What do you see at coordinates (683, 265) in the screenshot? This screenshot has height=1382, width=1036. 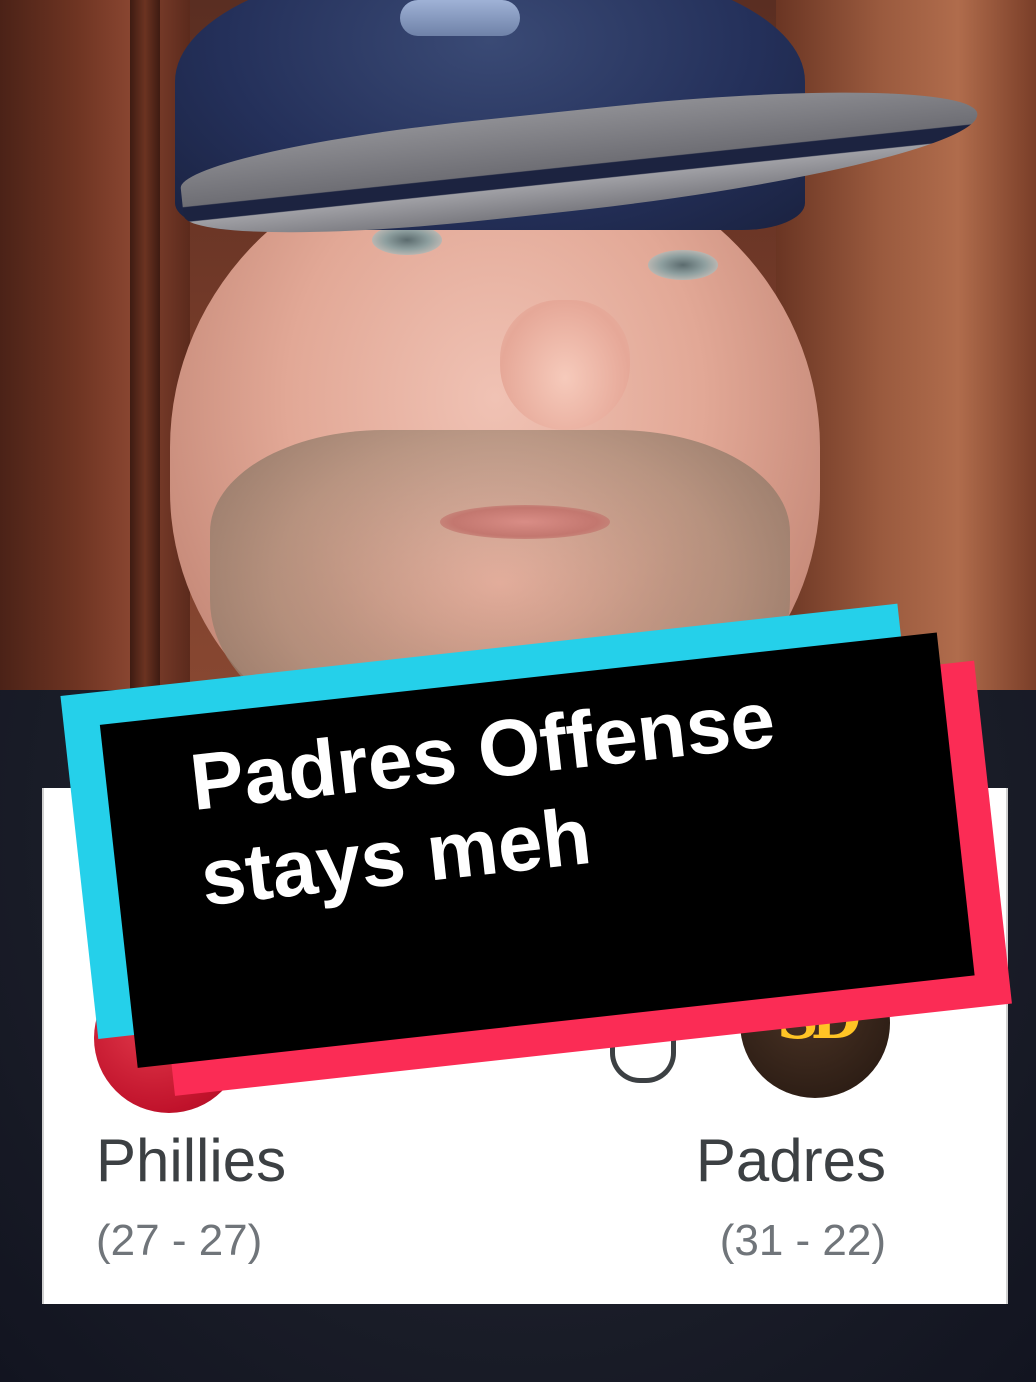 I see `person-eye-right` at bounding box center [683, 265].